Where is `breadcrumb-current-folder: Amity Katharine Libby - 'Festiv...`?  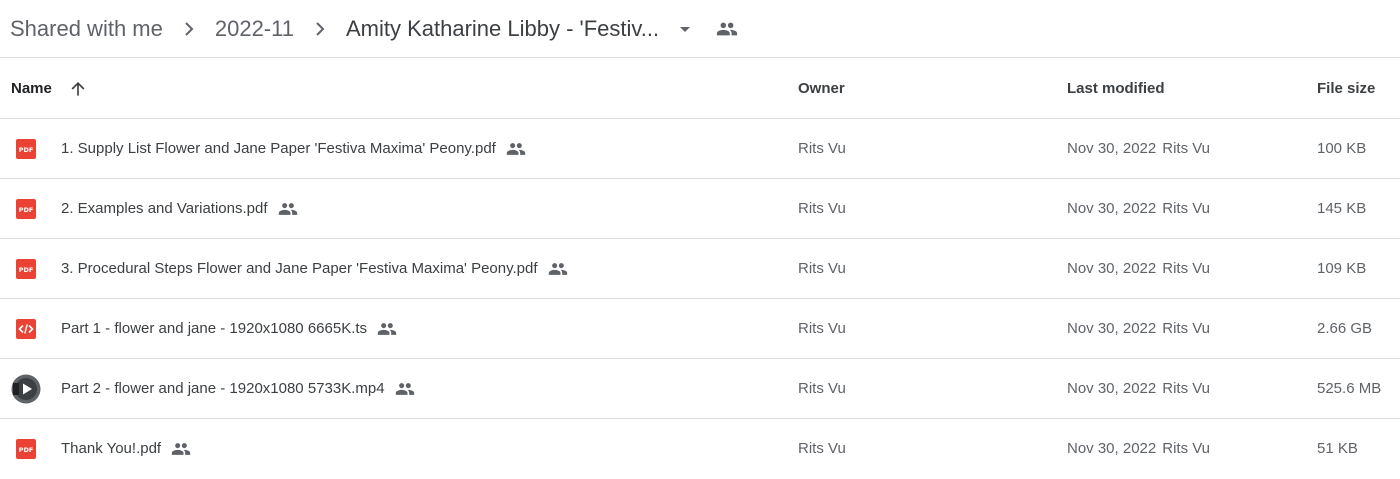
breadcrumb-current-folder: Amity Katharine Libby - 'Festiv... is located at coordinates (502, 29).